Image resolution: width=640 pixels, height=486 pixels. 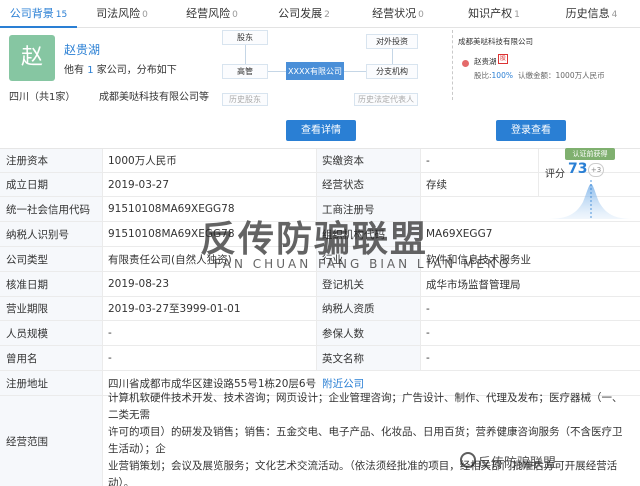 What do you see at coordinates (368, 333) in the screenshot?
I see `field-label: 参保人数` at bounding box center [368, 333].